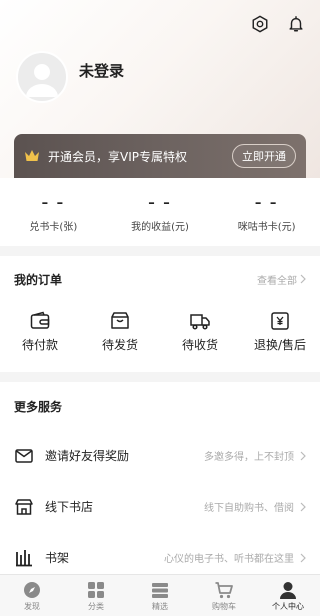 The height and width of the screenshot is (616, 320). Describe the element at coordinates (24, 557) in the screenshot. I see `bookshelf-icon` at that location.